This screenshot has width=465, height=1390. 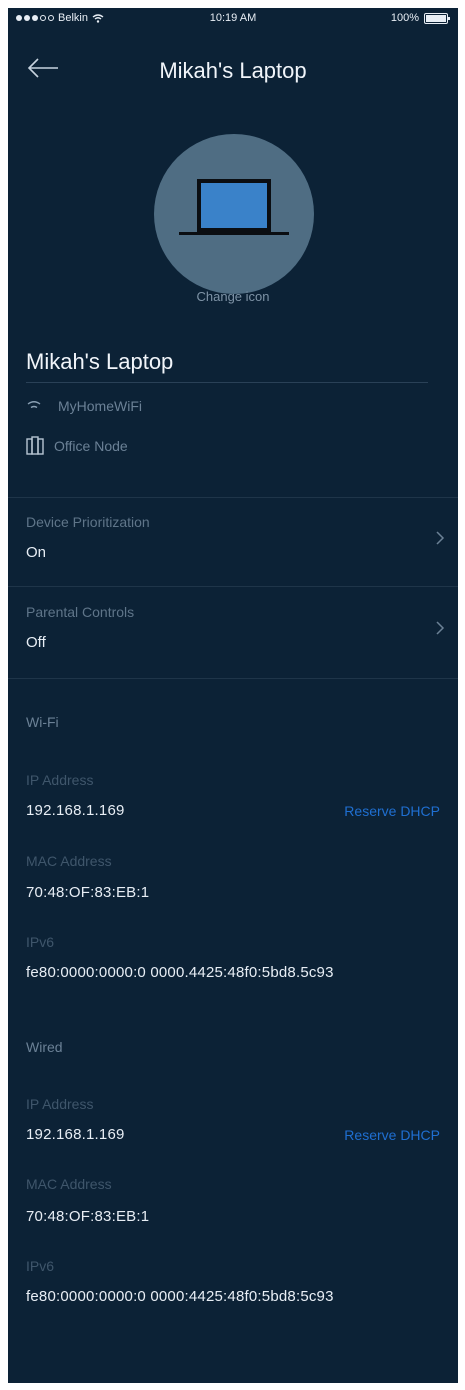 What do you see at coordinates (100, 361) in the screenshot?
I see `device-name: Mikah's Laptop` at bounding box center [100, 361].